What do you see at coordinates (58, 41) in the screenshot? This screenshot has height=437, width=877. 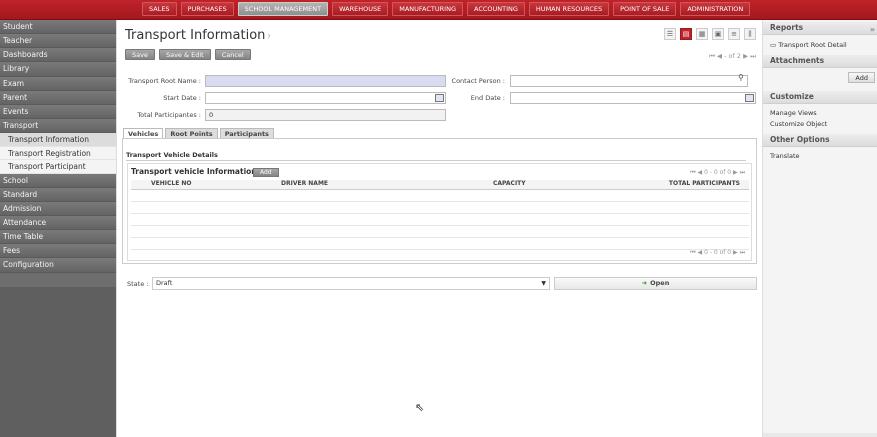 I see `sidebar-item-teacher: Teacher` at bounding box center [58, 41].